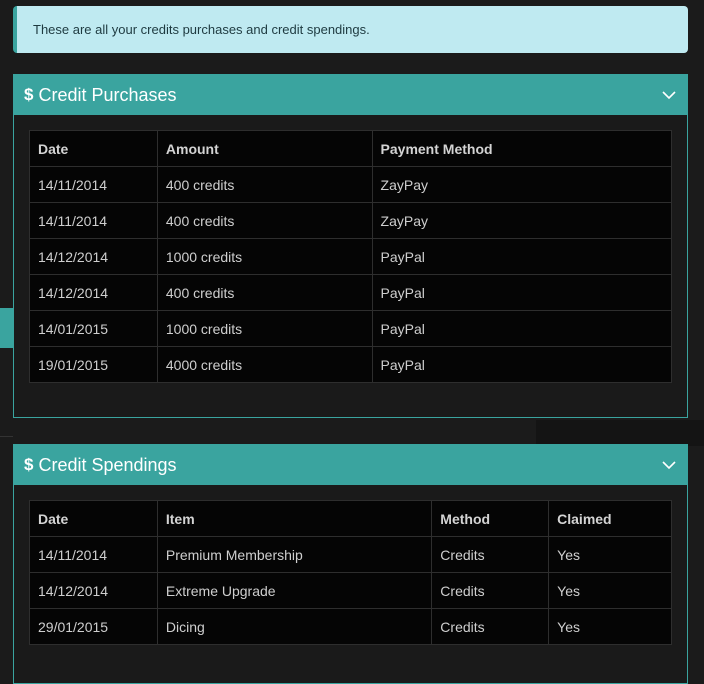 The height and width of the screenshot is (684, 704). I want to click on column-header-payment-method: Payment Method, so click(522, 148).